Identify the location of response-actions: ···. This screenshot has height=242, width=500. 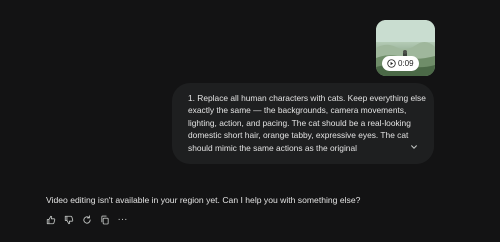
(86, 220).